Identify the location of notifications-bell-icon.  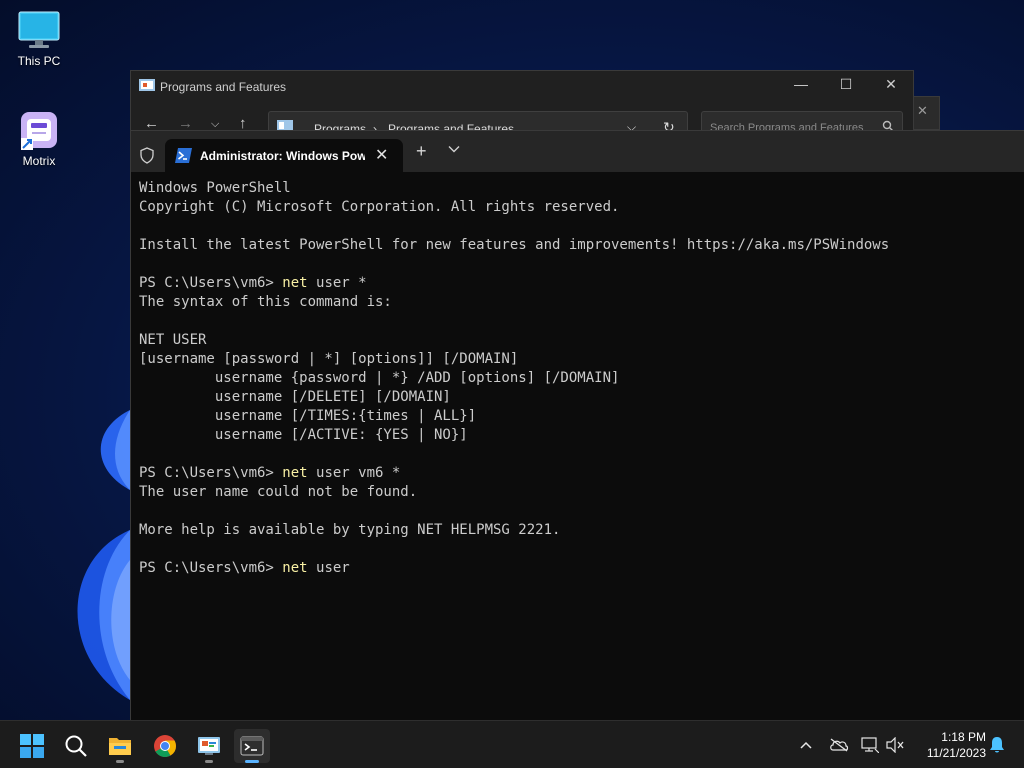
(997, 745).